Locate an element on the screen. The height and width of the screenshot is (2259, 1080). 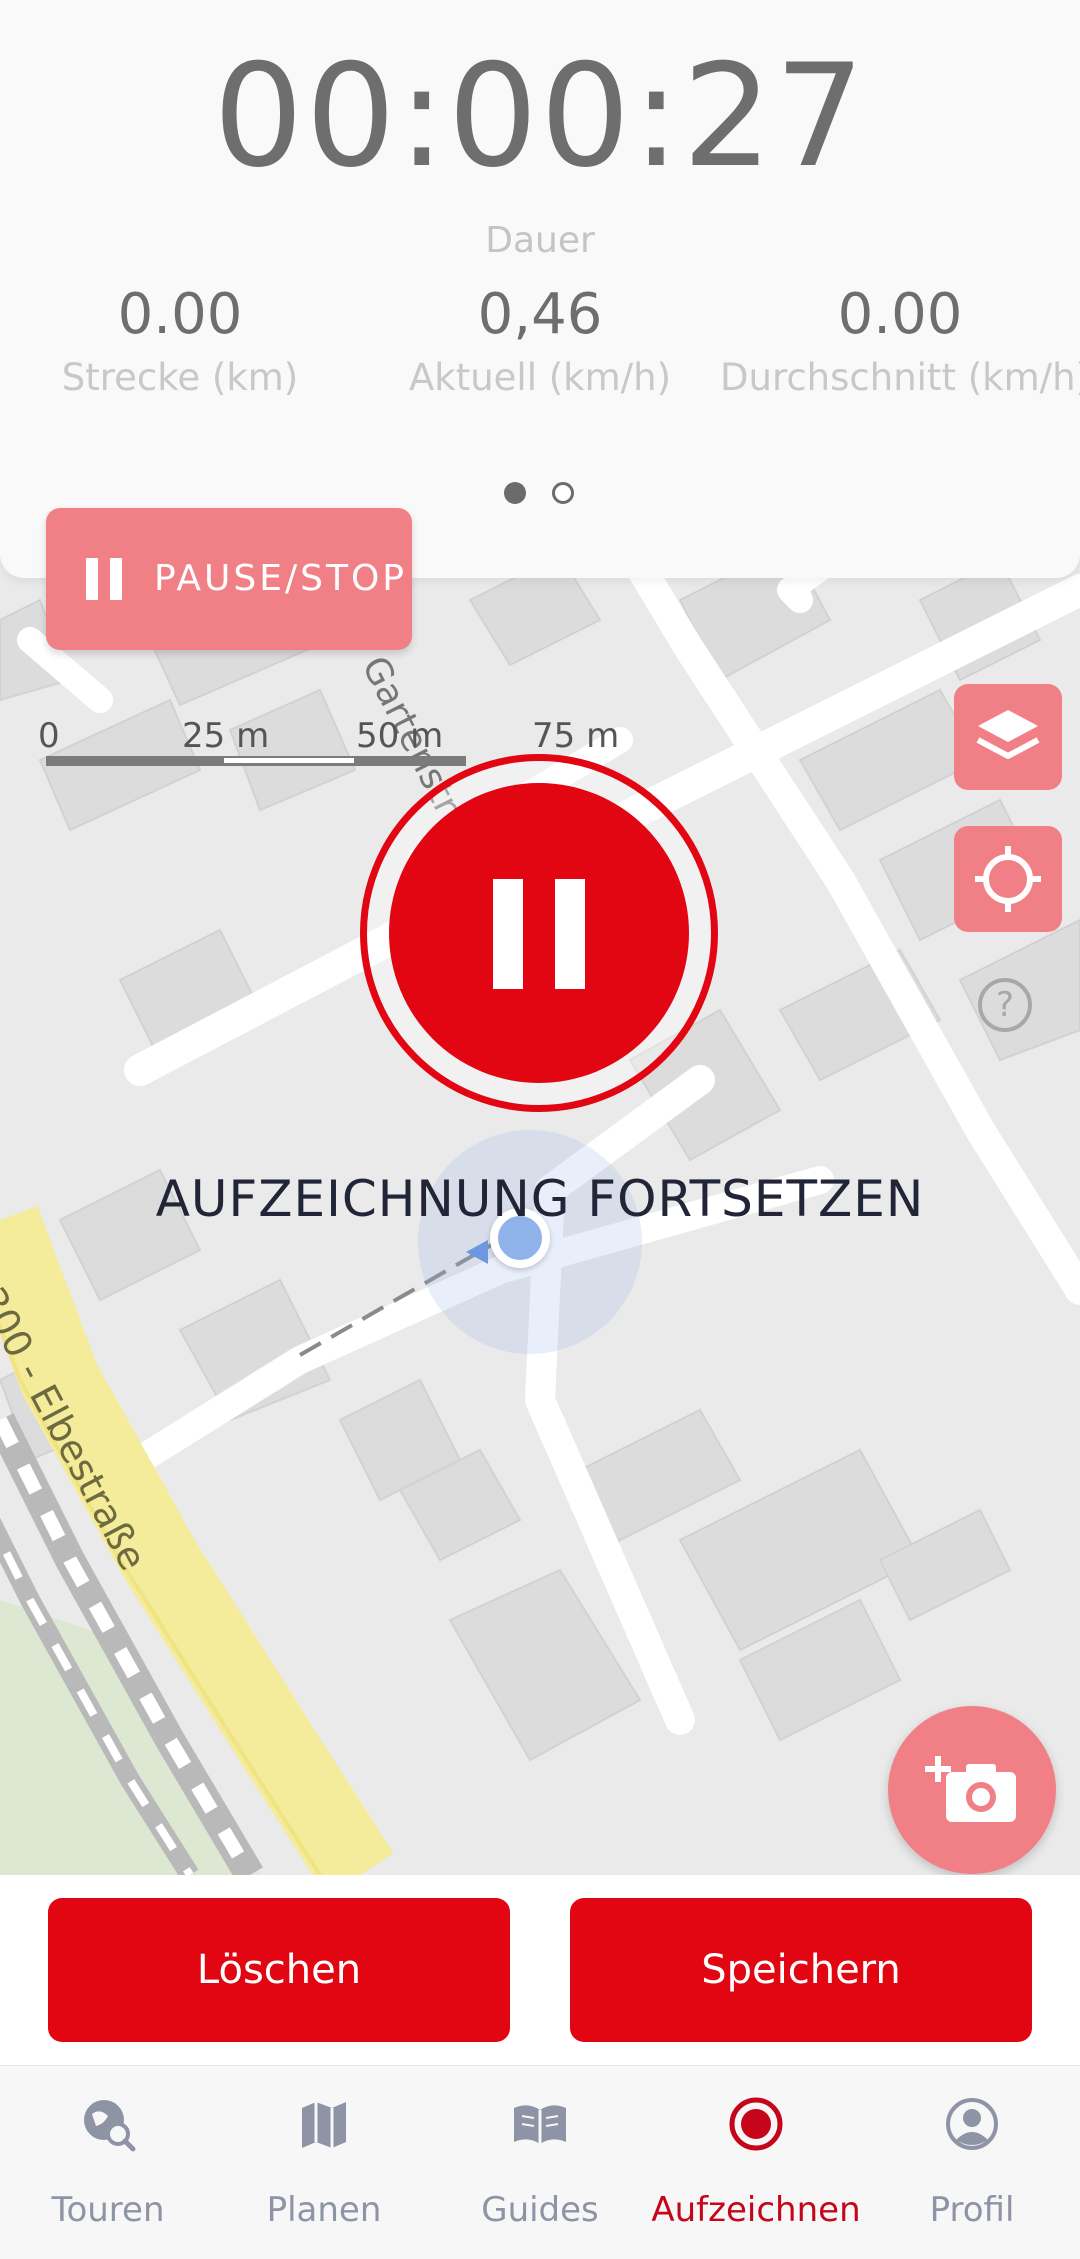
pause-stop-button: PAUSE/STOP is located at coordinates (229, 579).